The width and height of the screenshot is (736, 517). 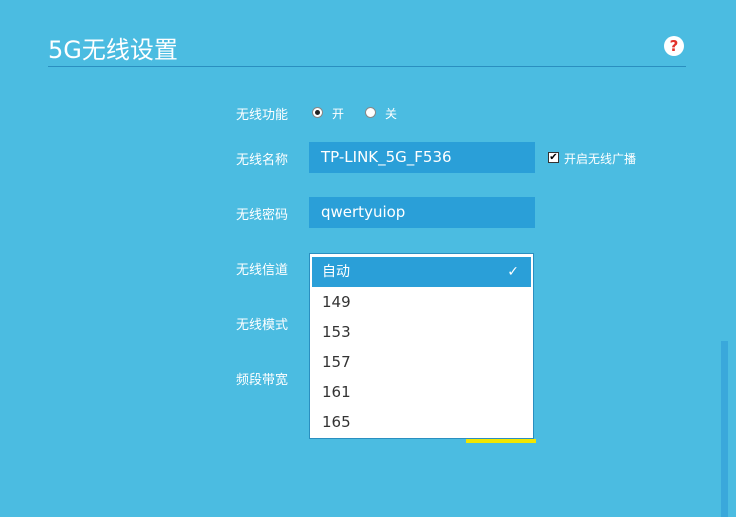 I want to click on scrollbar, so click(x=724, y=429).